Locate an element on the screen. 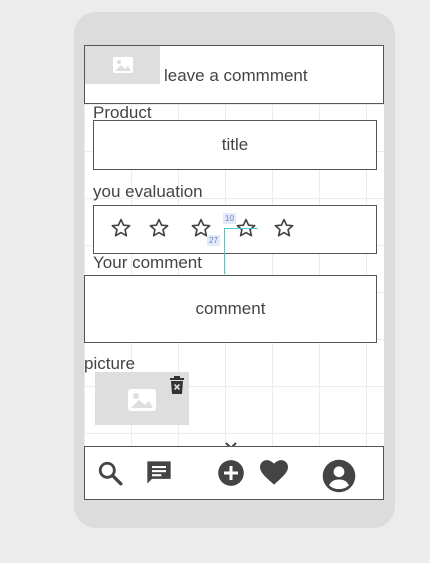 This screenshot has width=430, height=563. bottom-nav is located at coordinates (234, 473).